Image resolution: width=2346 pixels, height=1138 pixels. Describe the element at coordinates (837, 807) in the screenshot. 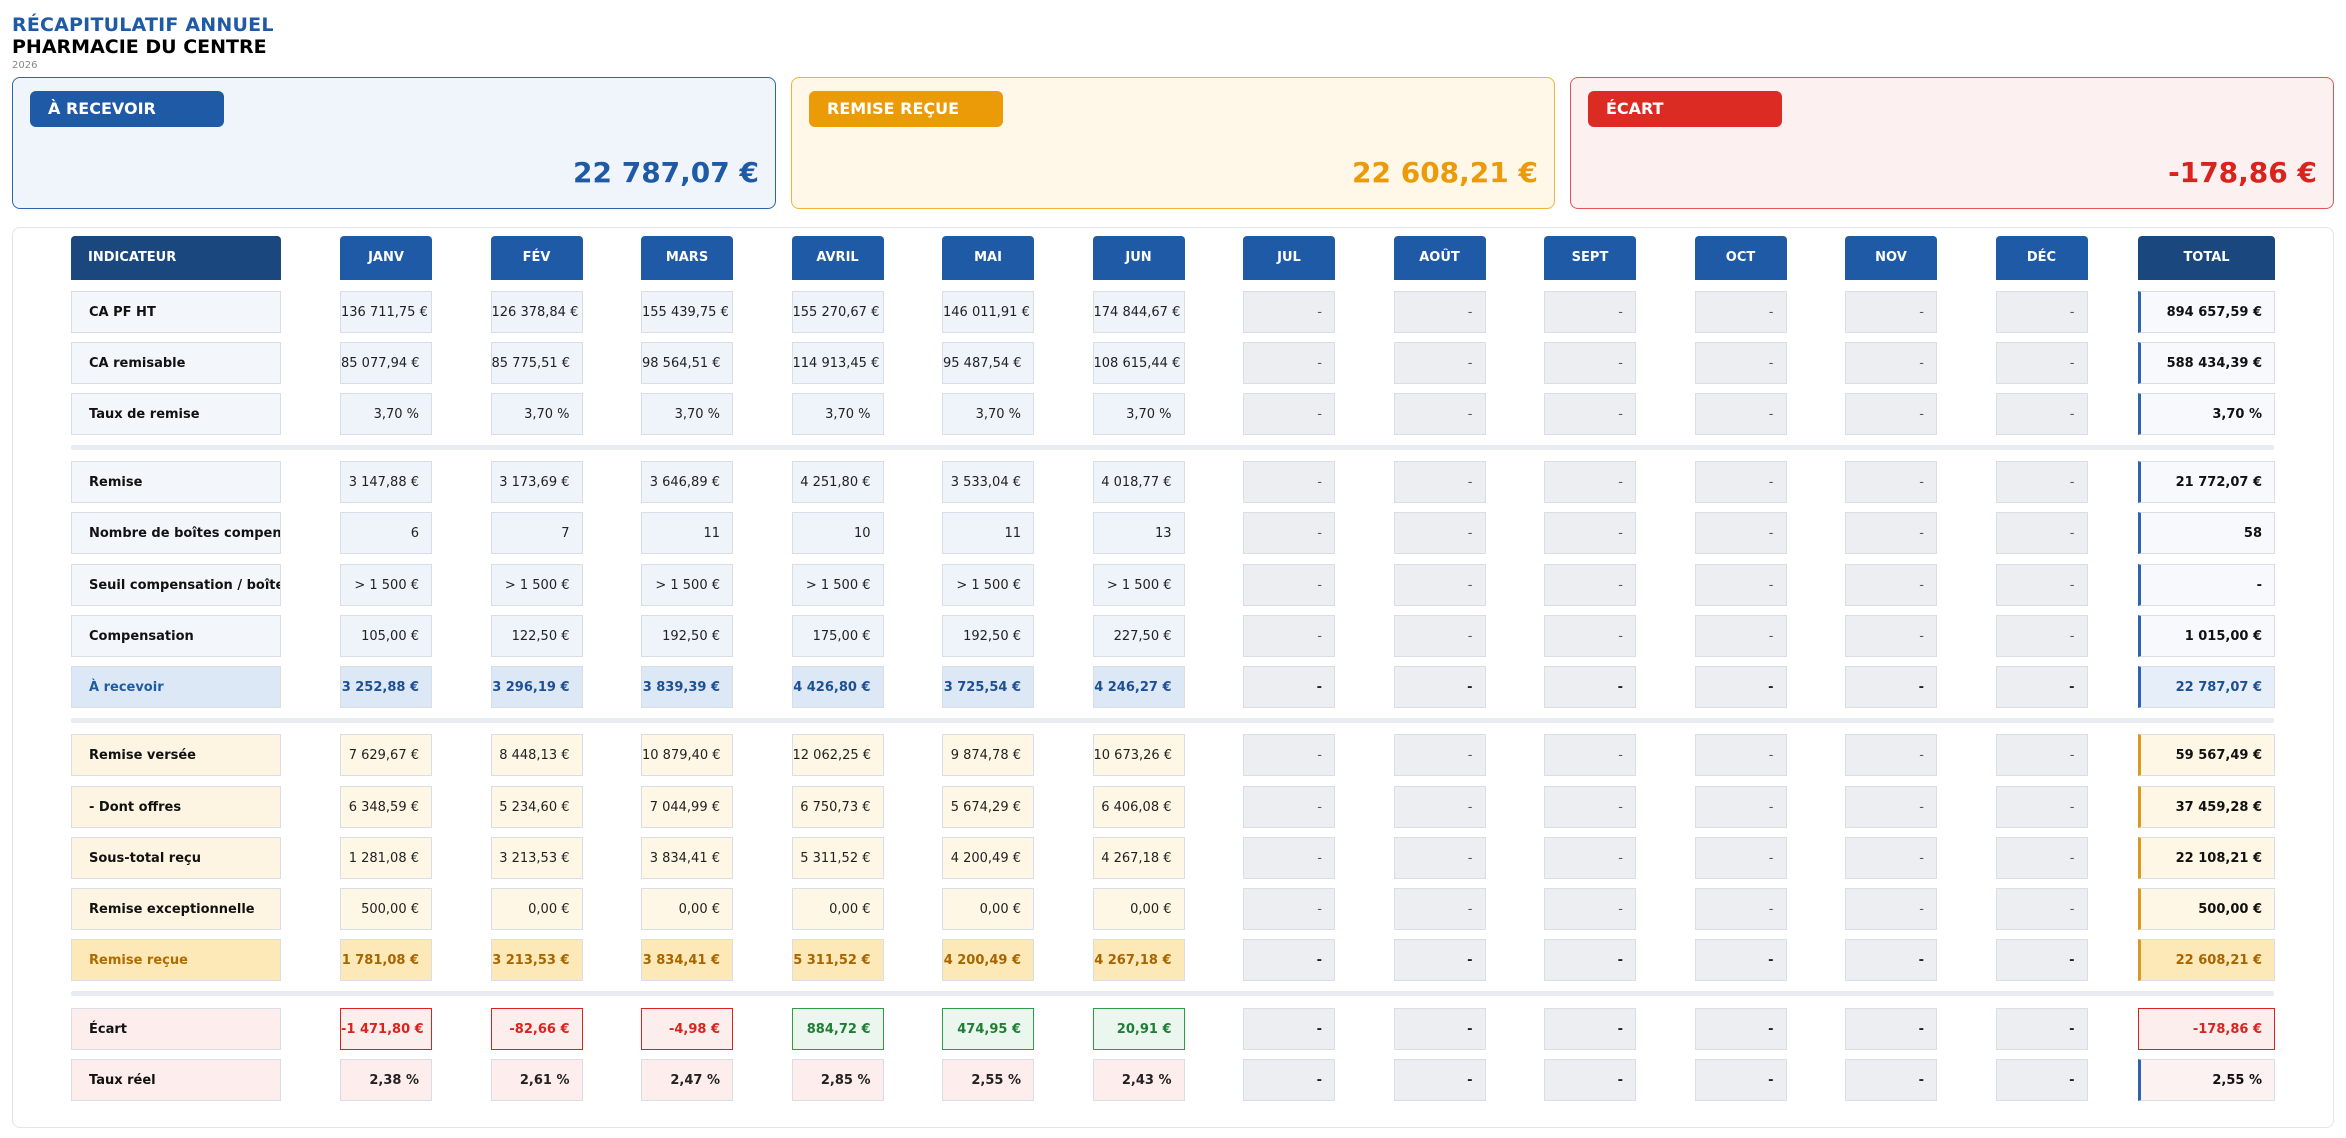

I see `month-value: 6 750,73 €` at that location.